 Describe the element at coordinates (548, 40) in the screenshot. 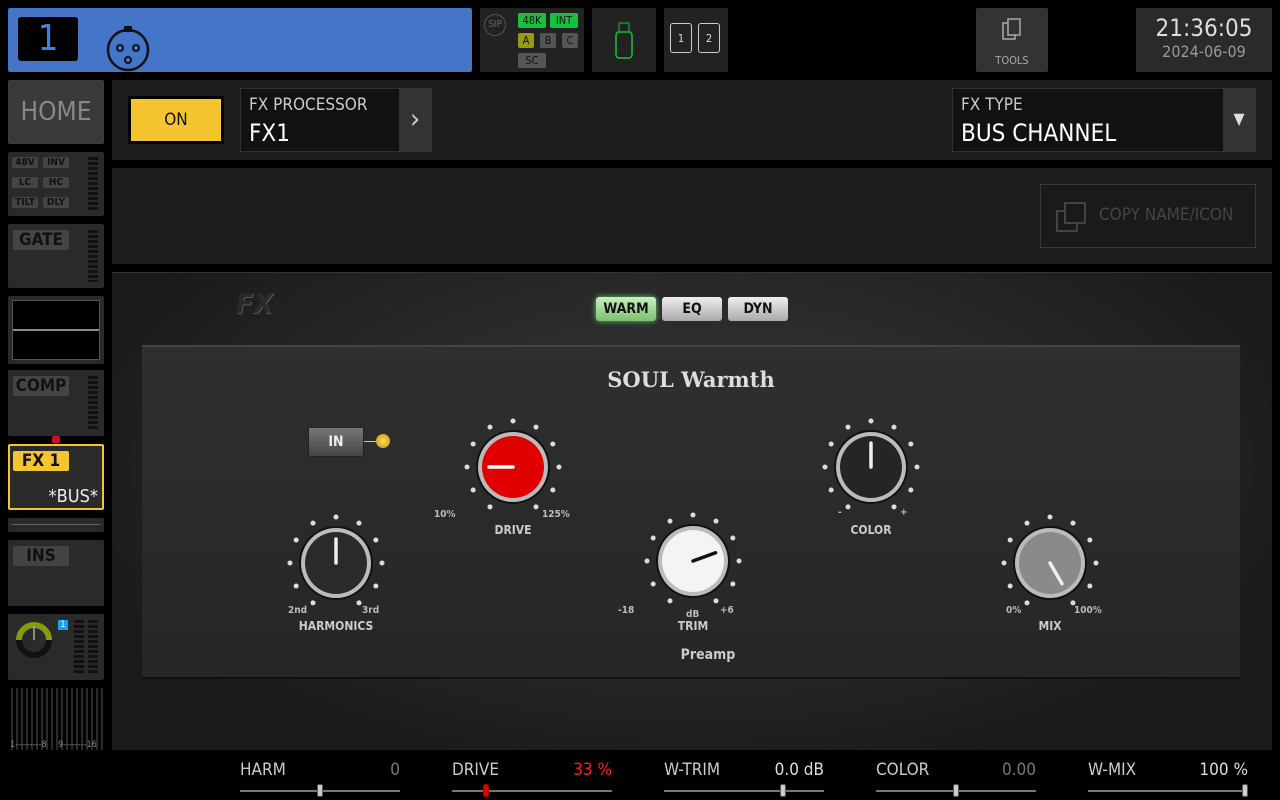

I see `b-badge: B` at that location.